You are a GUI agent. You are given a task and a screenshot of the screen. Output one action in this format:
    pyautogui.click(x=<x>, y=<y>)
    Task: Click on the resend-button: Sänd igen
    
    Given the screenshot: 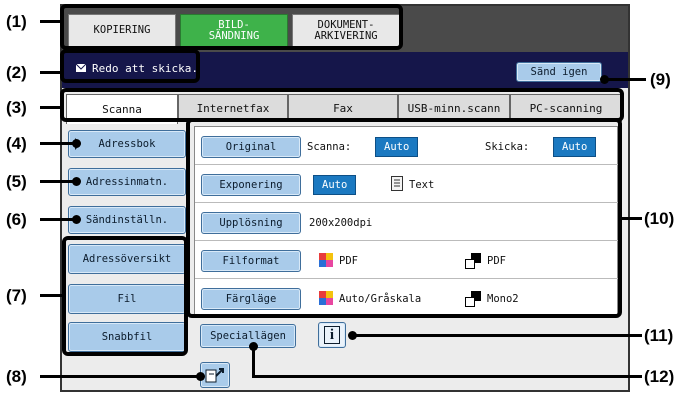 What is the action you would take?
    pyautogui.click(x=559, y=72)
    